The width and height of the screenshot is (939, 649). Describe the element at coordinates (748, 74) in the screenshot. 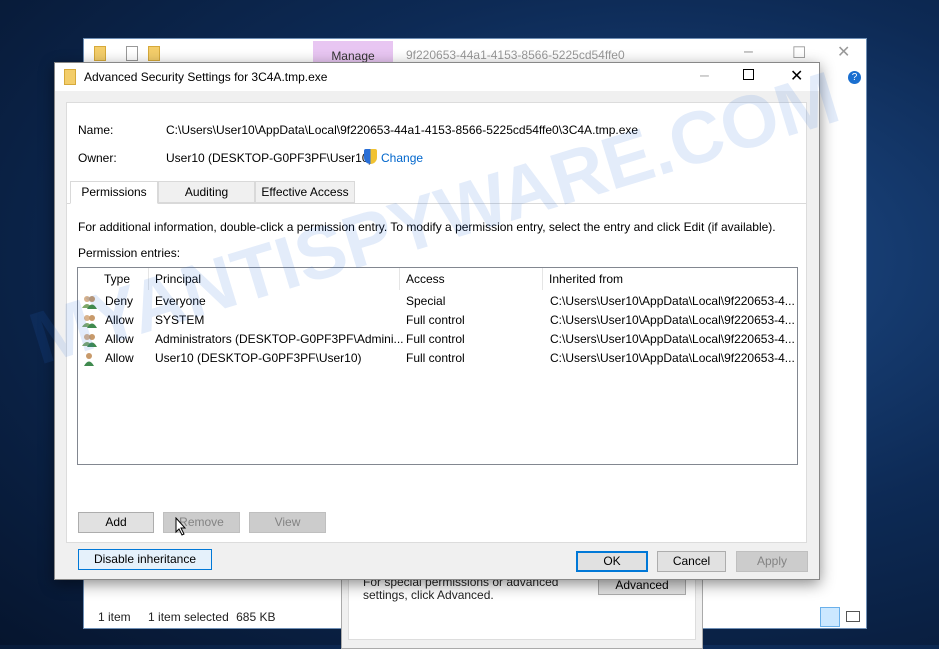

I see `maximize-button` at that location.